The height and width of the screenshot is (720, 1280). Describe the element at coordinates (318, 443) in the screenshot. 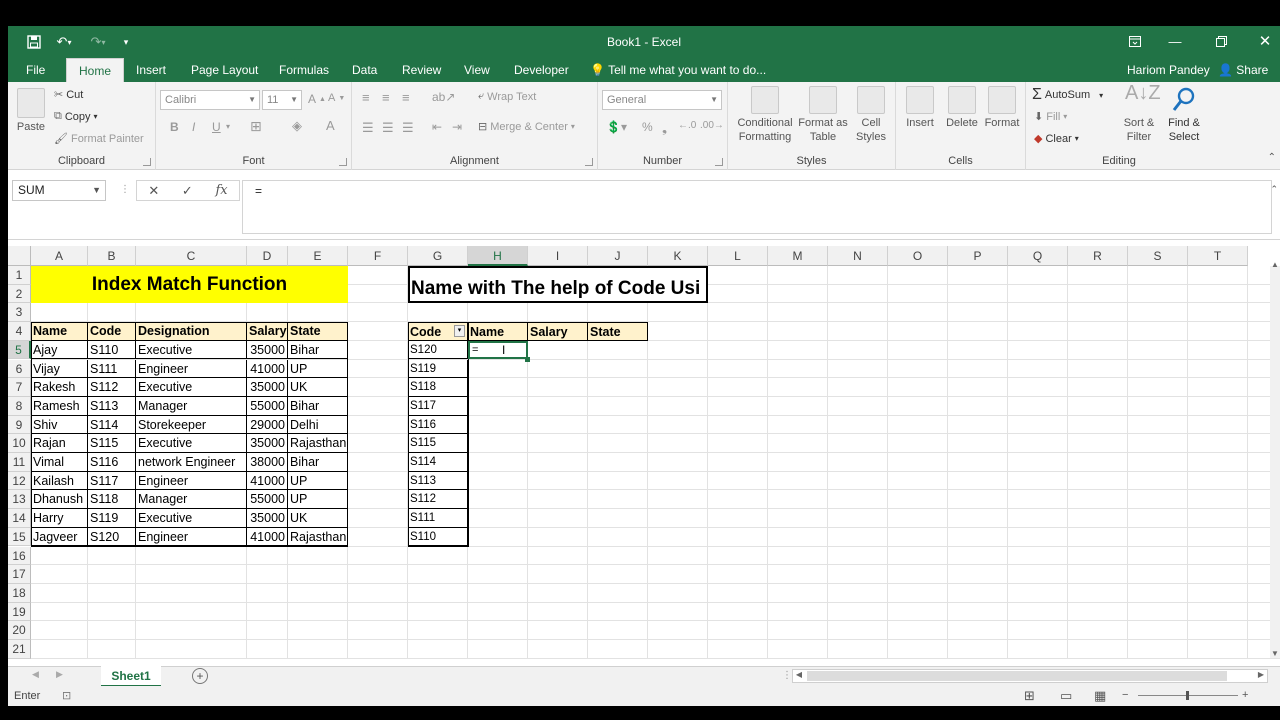

I see `main-table-cell: Rajasthan` at that location.